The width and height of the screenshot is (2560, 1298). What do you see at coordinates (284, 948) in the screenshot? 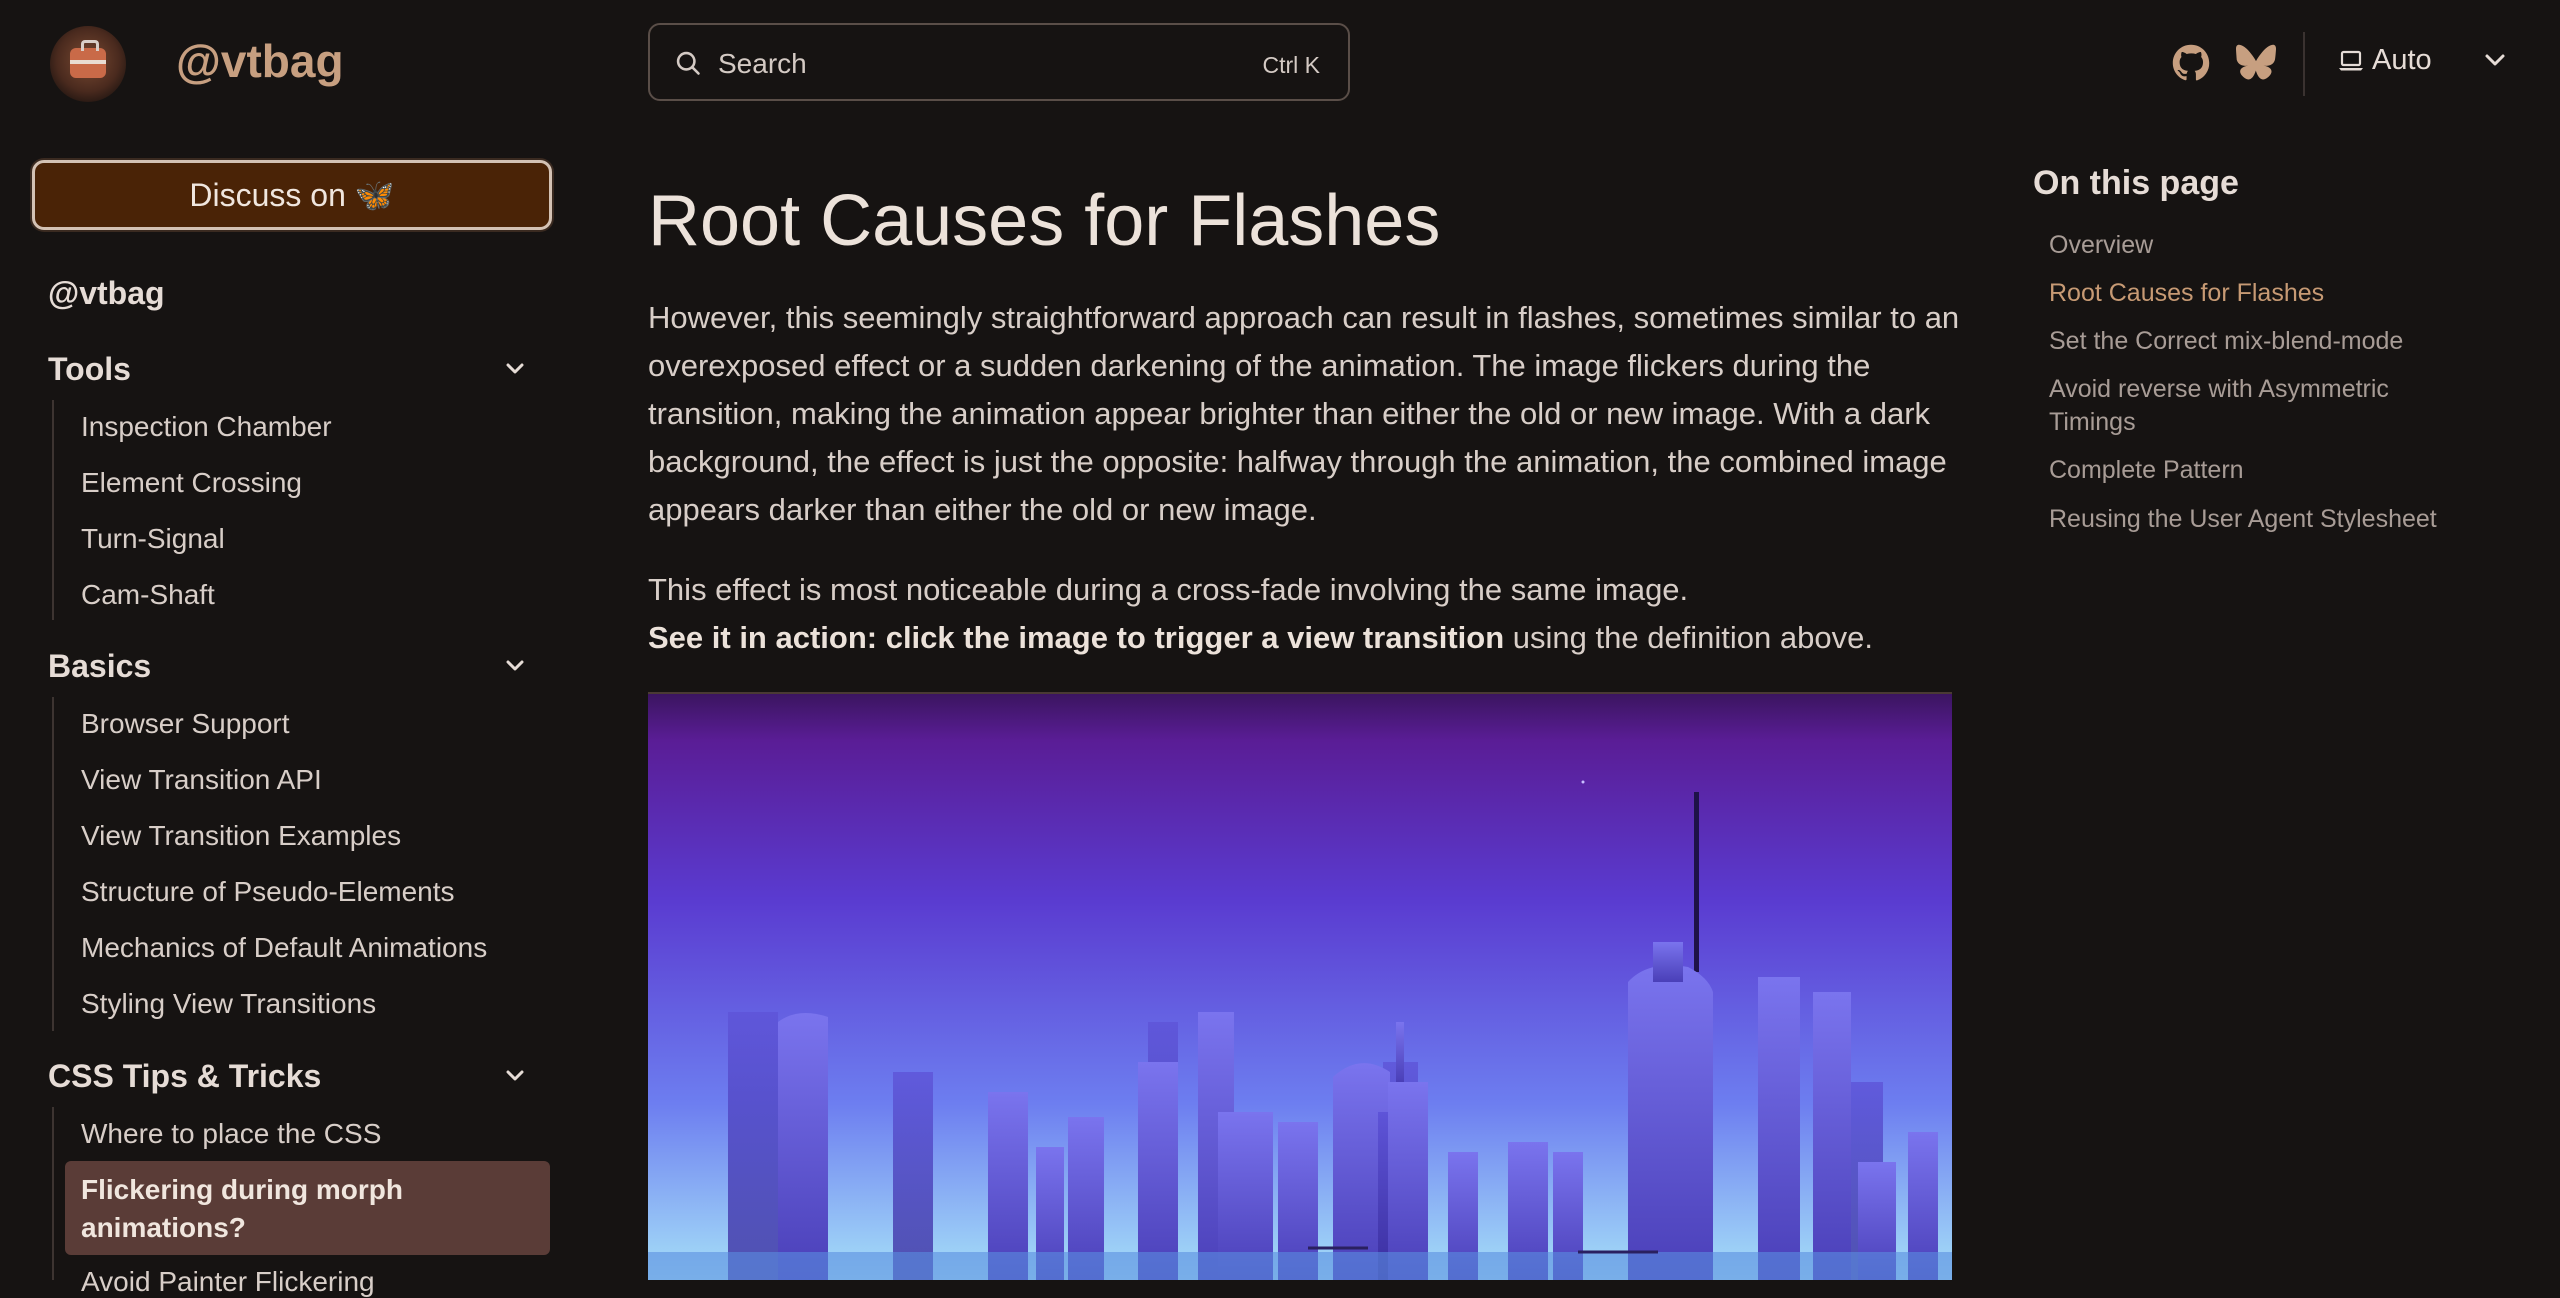
I see `sidebar-item-mechanics-default-animations: Mechanics of Default Animations` at bounding box center [284, 948].